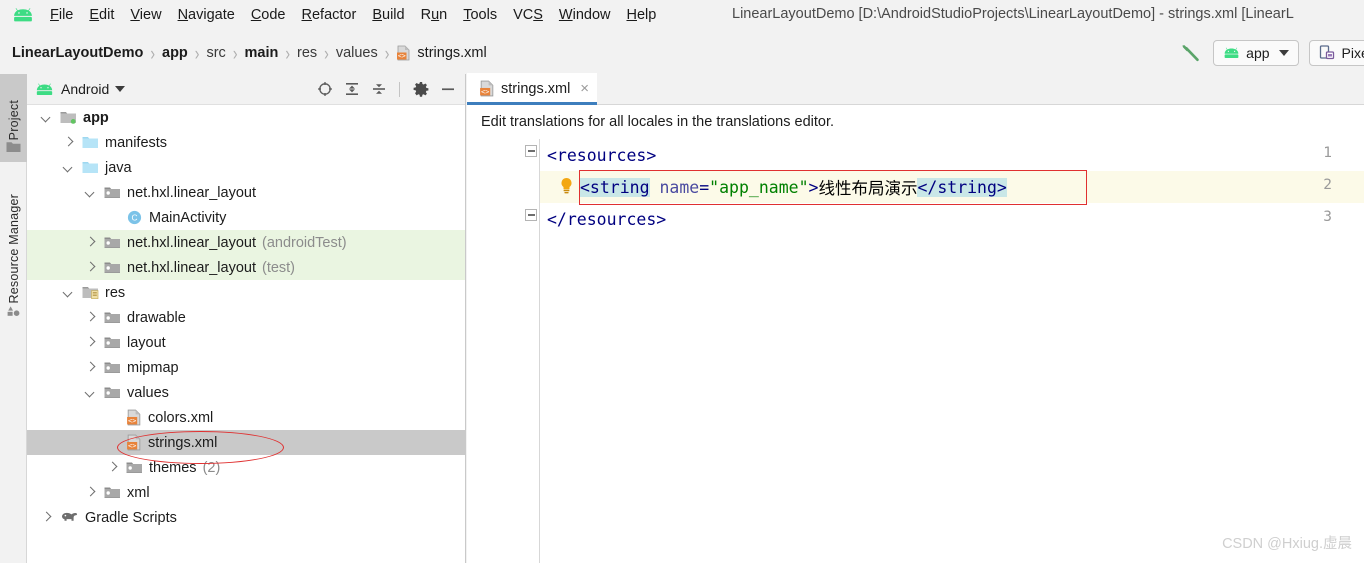  What do you see at coordinates (246, 117) in the screenshot?
I see `tree-row-app: app` at bounding box center [246, 117].